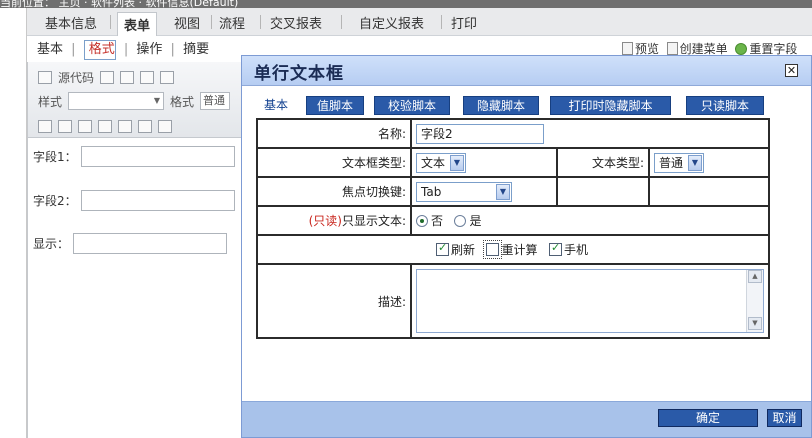  Describe the element at coordinates (773, 49) in the screenshot. I see `reset-fields-link: 重置字段` at that location.